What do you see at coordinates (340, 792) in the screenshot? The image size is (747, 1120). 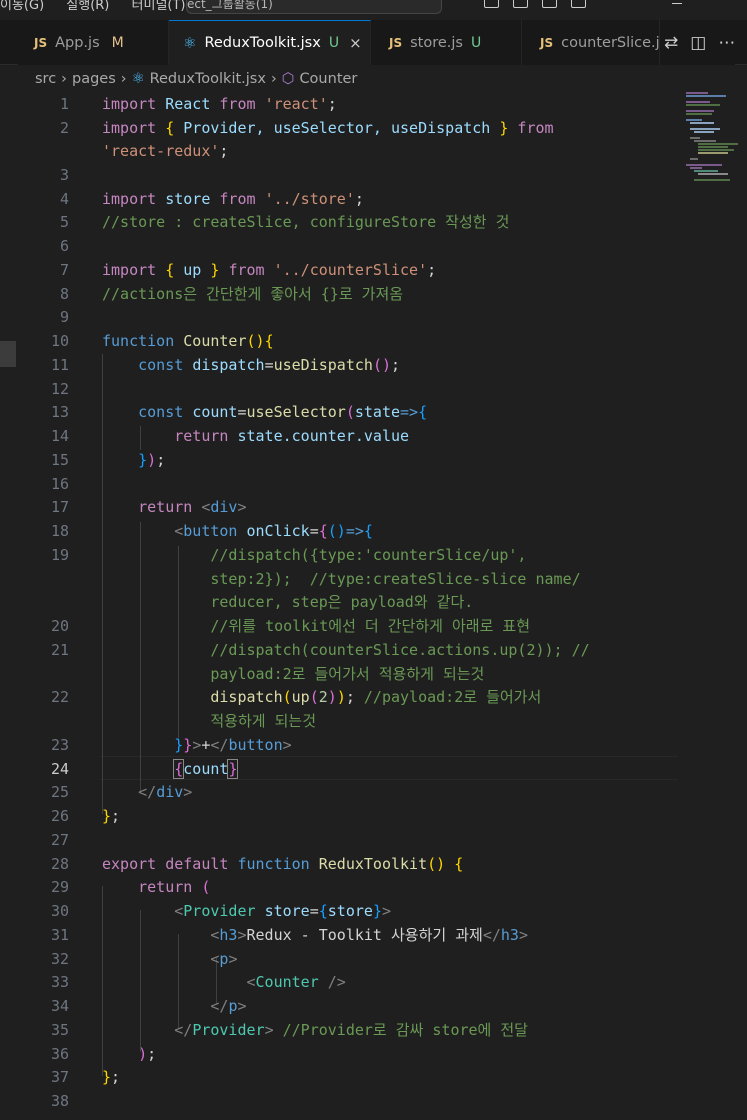 I see `code-line: </div>` at bounding box center [340, 792].